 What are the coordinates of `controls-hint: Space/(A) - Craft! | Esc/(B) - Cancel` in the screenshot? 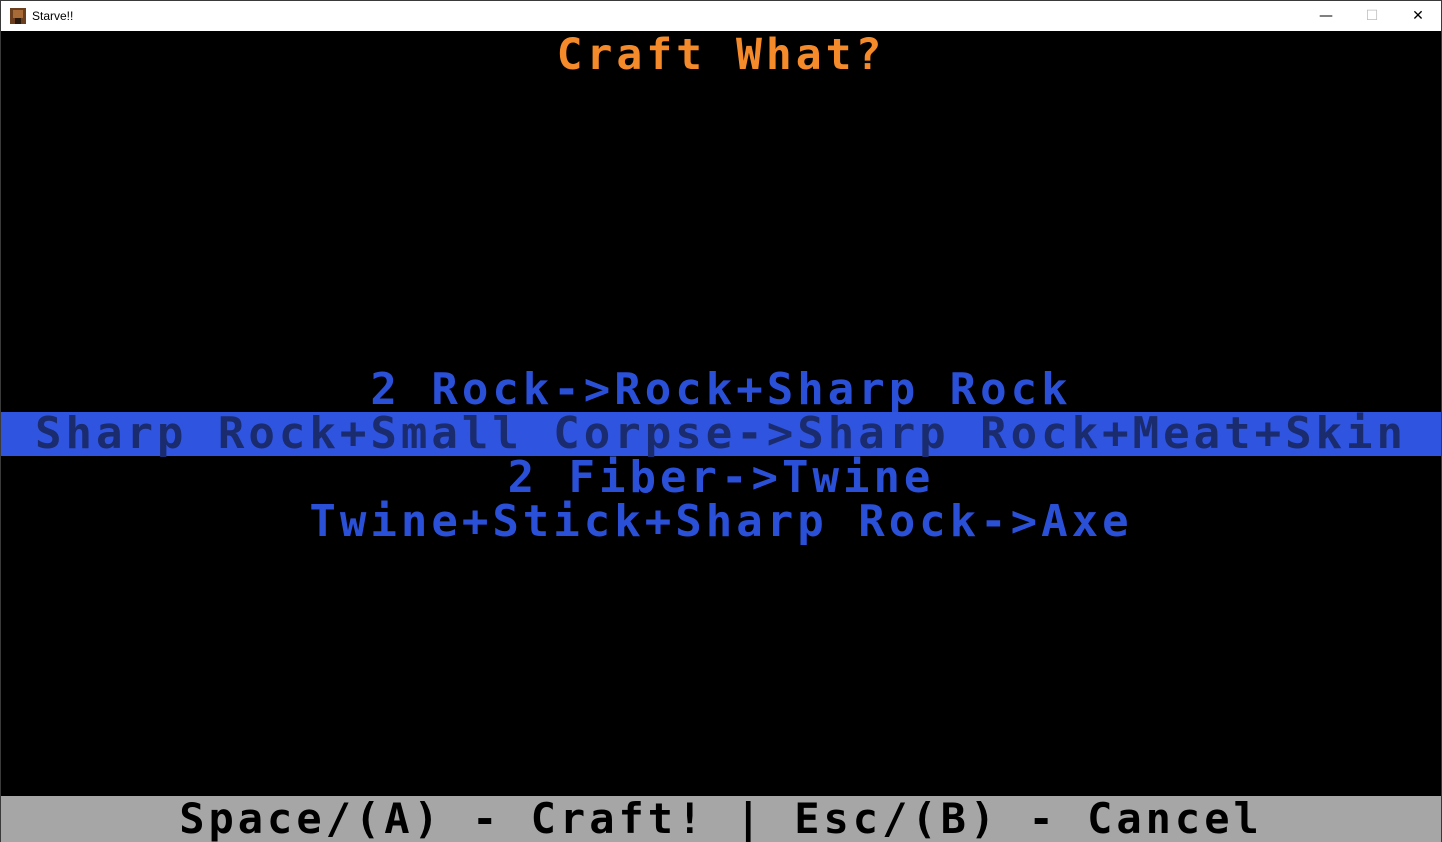 It's located at (721, 818).